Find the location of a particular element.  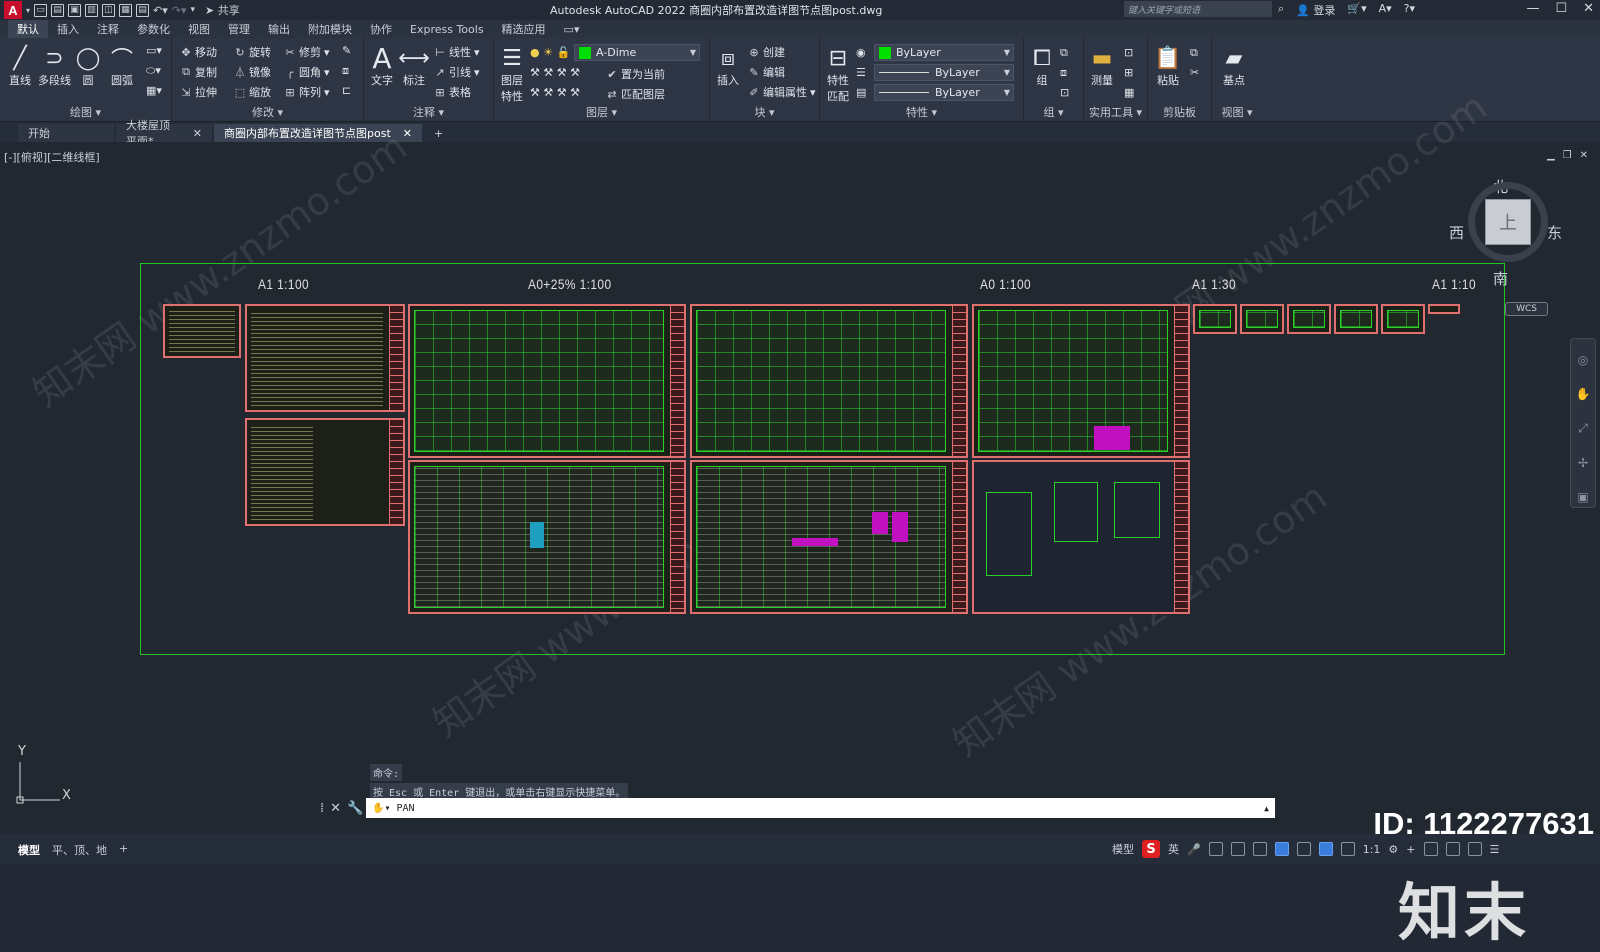

table-button: ⊞ 表格 is located at coordinates (452, 92).